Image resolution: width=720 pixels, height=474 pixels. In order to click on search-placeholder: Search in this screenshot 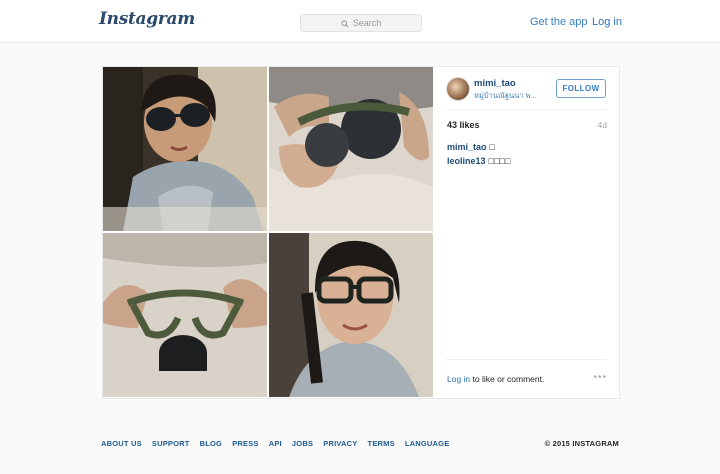, I will do `click(367, 23)`.